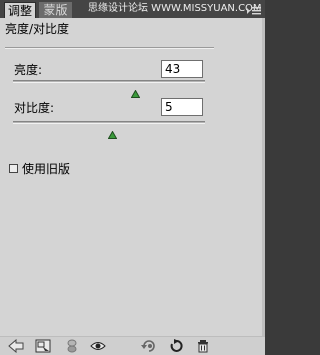 The image size is (320, 355). What do you see at coordinates (175, 8) in the screenshot?
I see `watermark: 思缘设计论坛 WWW.MISSYUAN.COM` at bounding box center [175, 8].